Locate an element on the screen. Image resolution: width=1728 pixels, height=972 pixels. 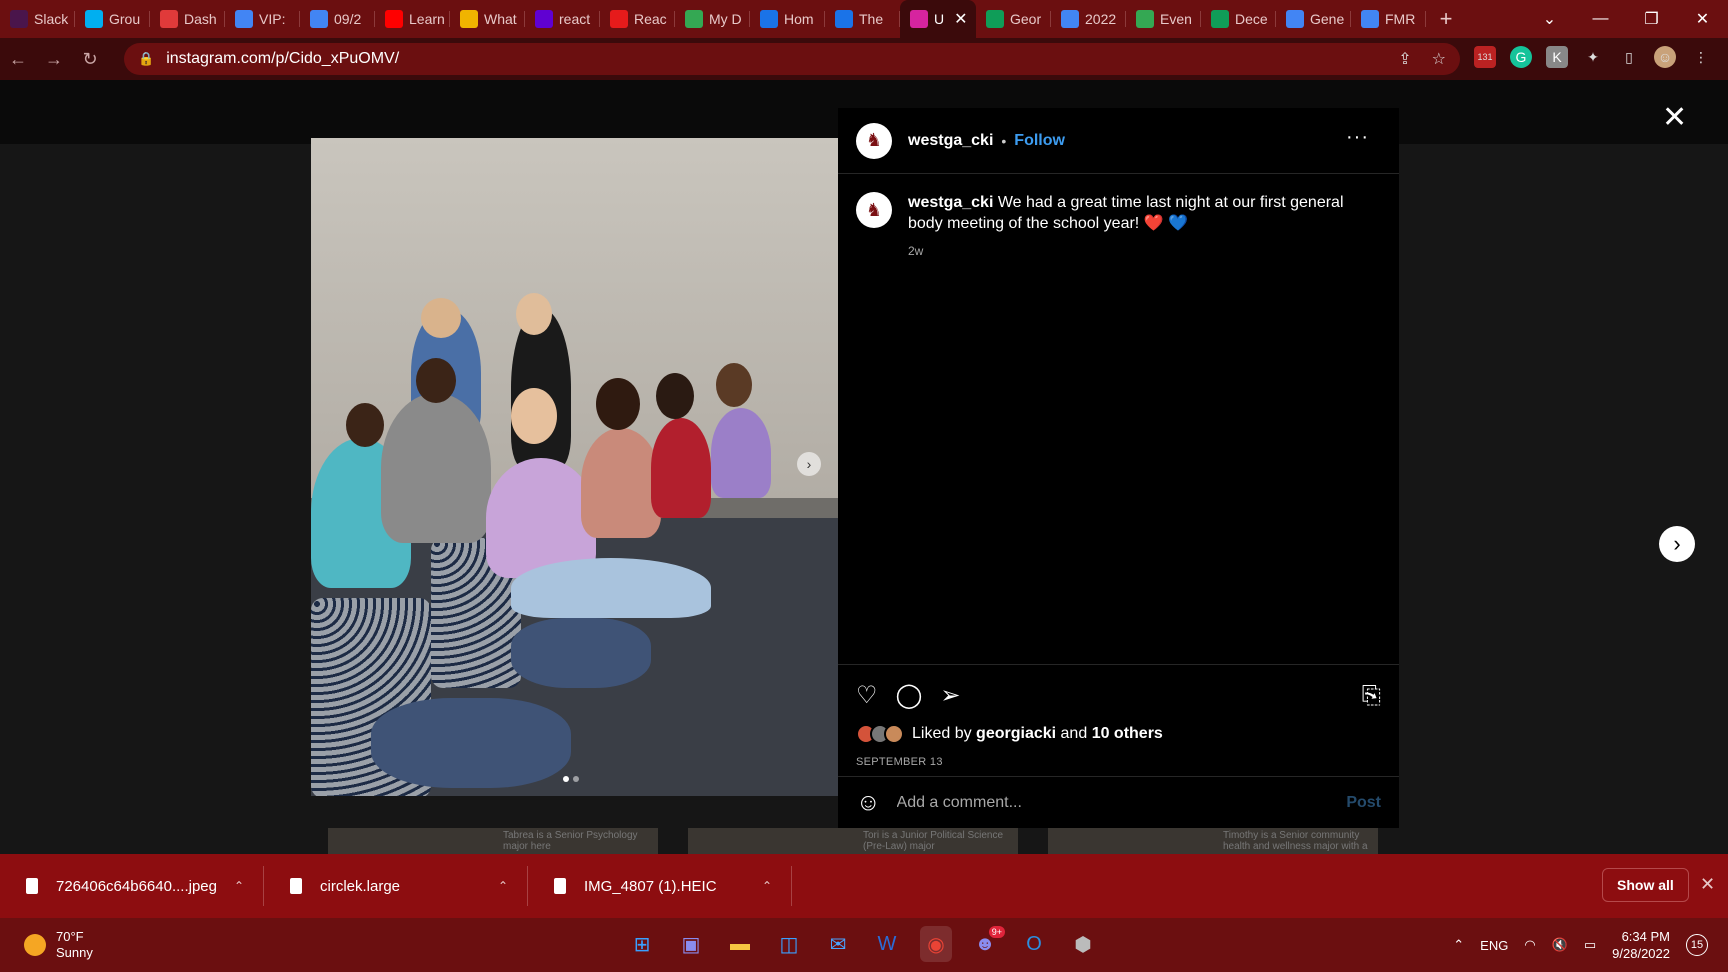
browser-tab: FMR is located at coordinates (1388, 19).